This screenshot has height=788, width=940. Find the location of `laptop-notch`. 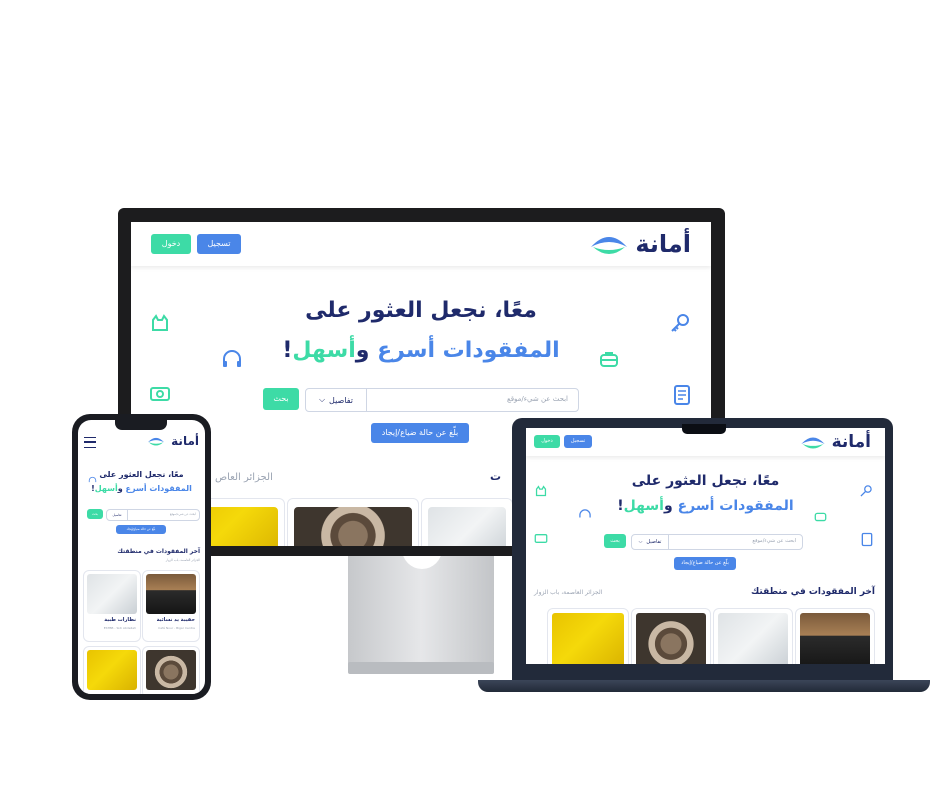

laptop-notch is located at coordinates (704, 429).